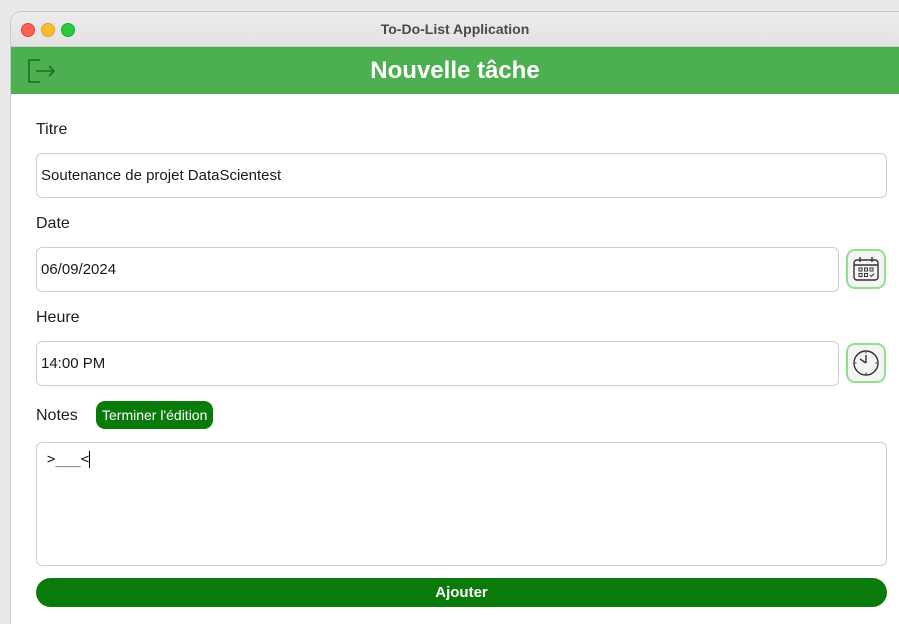  I want to click on notes-label: Notes, so click(57, 415).